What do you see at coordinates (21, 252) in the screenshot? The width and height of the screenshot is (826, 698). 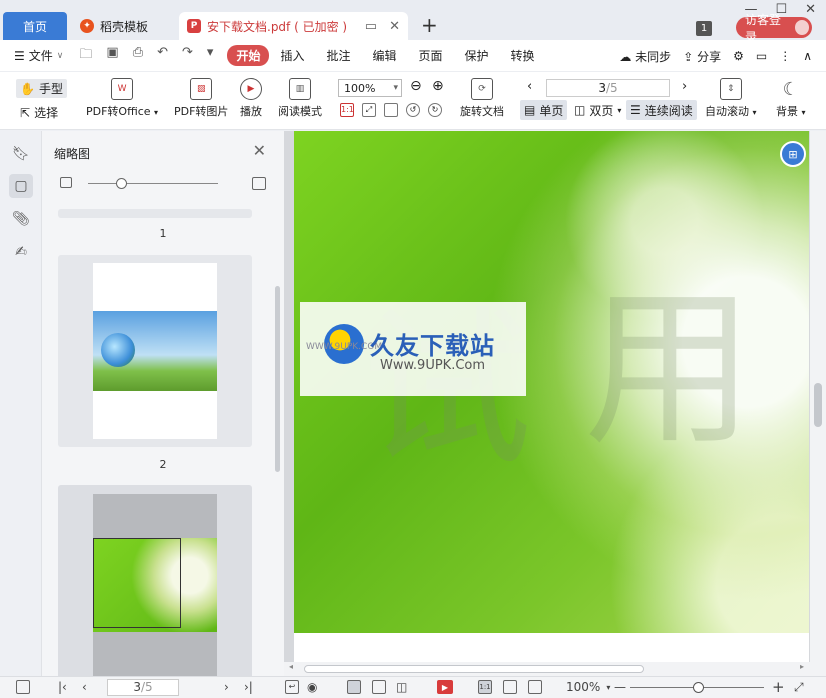 I see `signature-icon: ✍︎` at bounding box center [21, 252].